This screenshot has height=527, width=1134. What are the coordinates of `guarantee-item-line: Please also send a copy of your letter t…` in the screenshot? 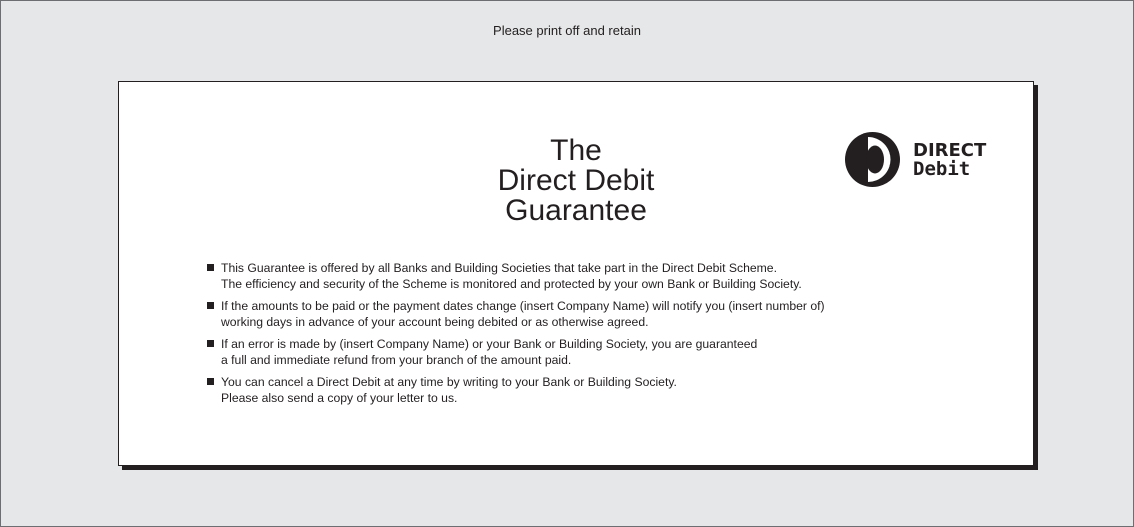 It's located at (339, 398).